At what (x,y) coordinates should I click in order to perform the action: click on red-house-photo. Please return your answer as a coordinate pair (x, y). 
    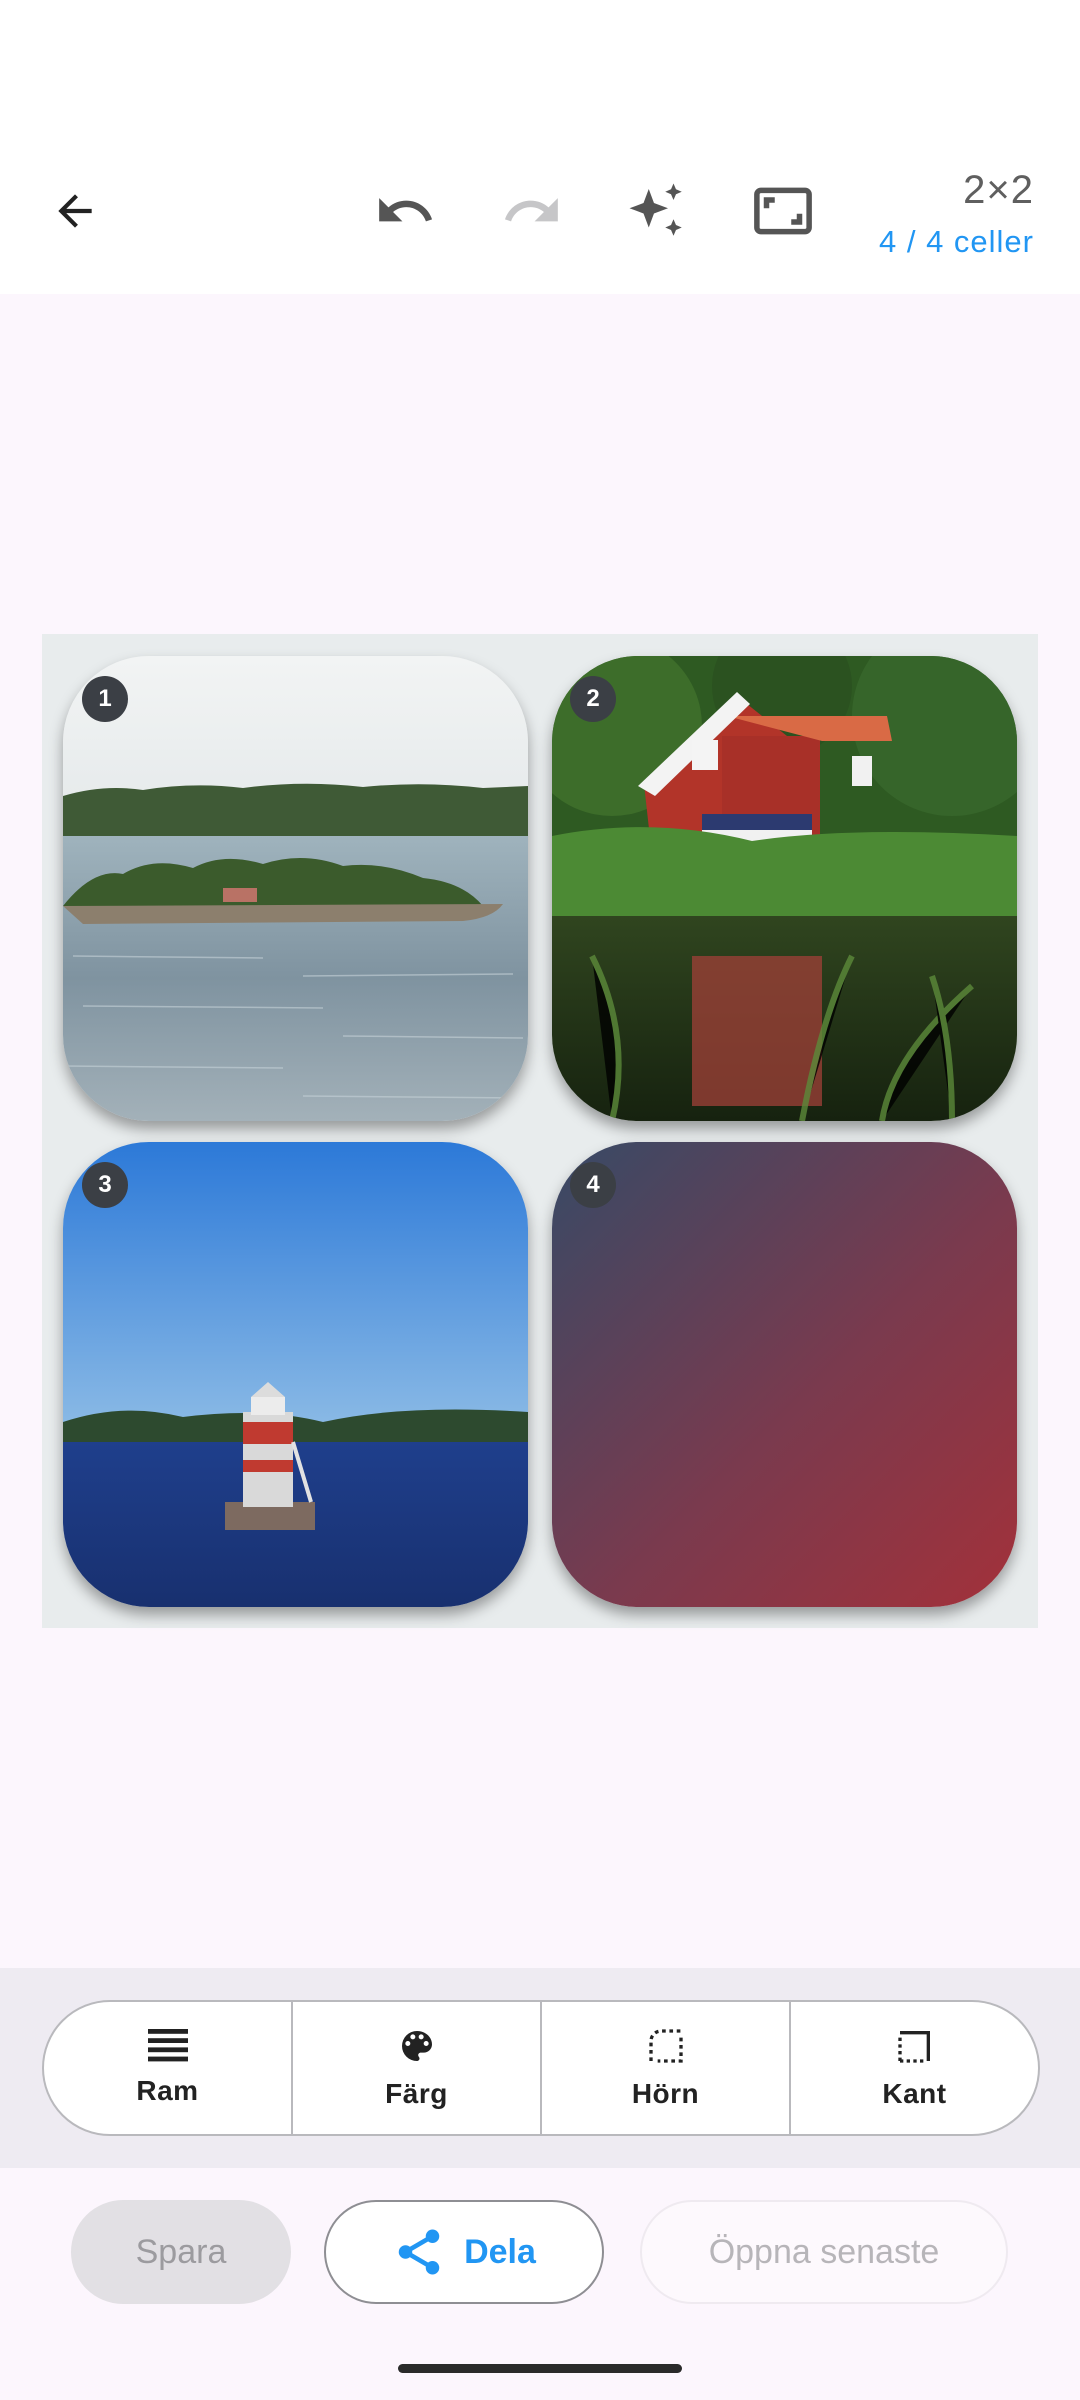
    Looking at the image, I should click on (784, 888).